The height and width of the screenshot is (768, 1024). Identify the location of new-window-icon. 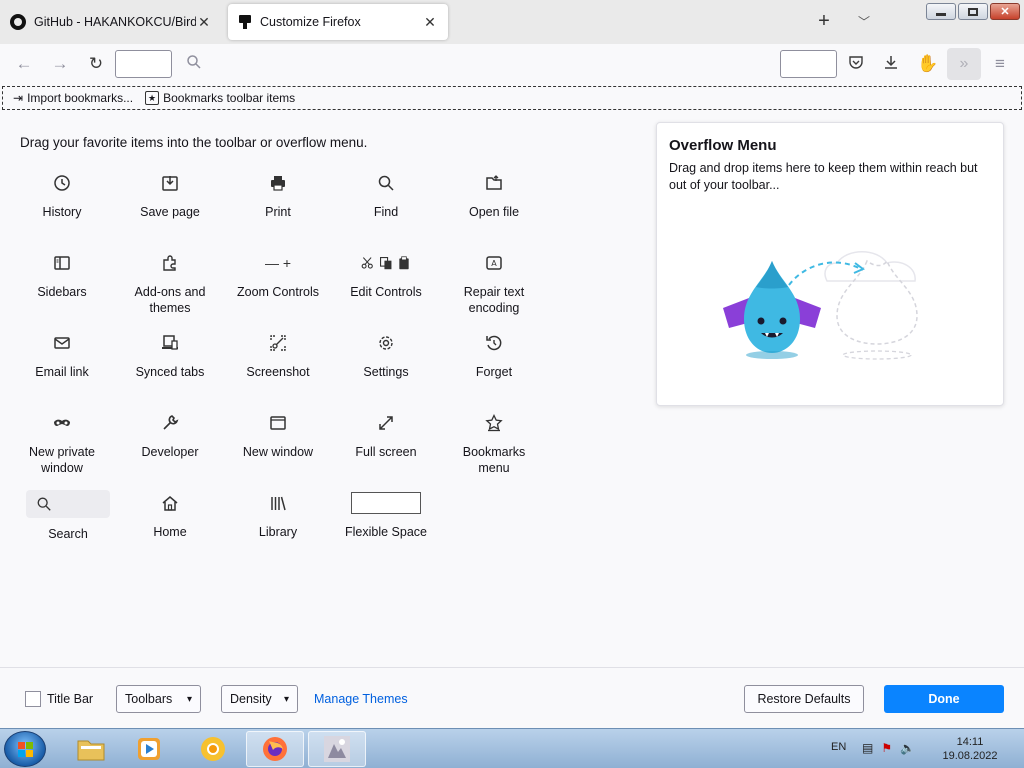
(278, 423).